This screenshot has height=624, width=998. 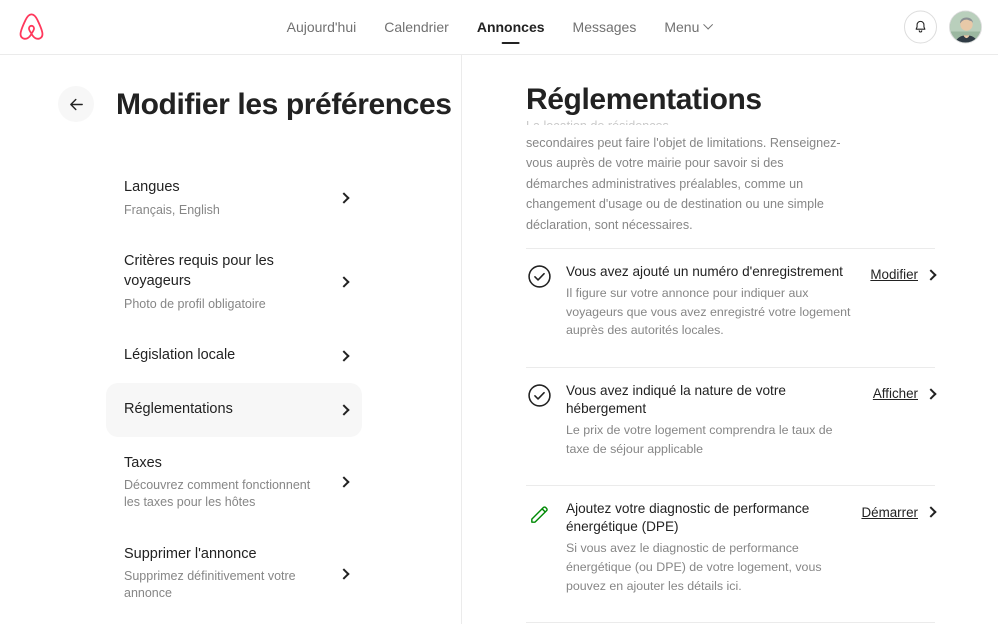 I want to click on header-actions, so click(x=943, y=27).